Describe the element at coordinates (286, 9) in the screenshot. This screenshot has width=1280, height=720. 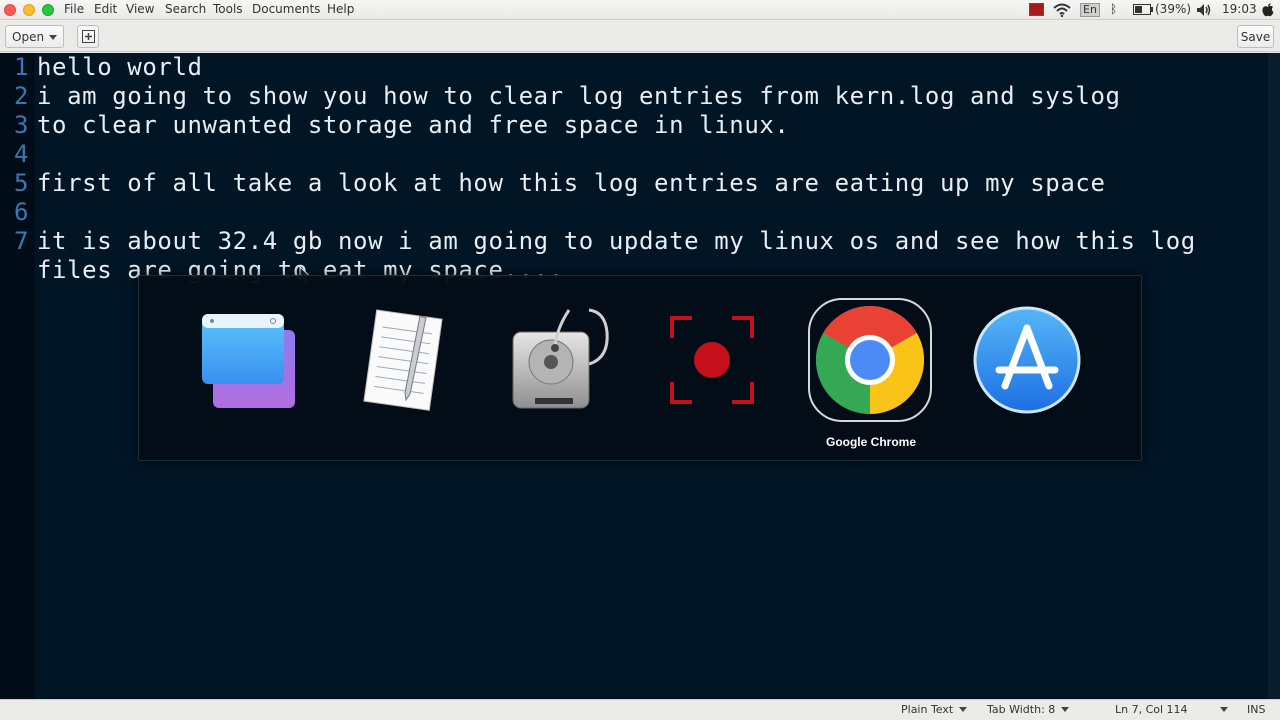
I see `menu-documents: Documents` at that location.